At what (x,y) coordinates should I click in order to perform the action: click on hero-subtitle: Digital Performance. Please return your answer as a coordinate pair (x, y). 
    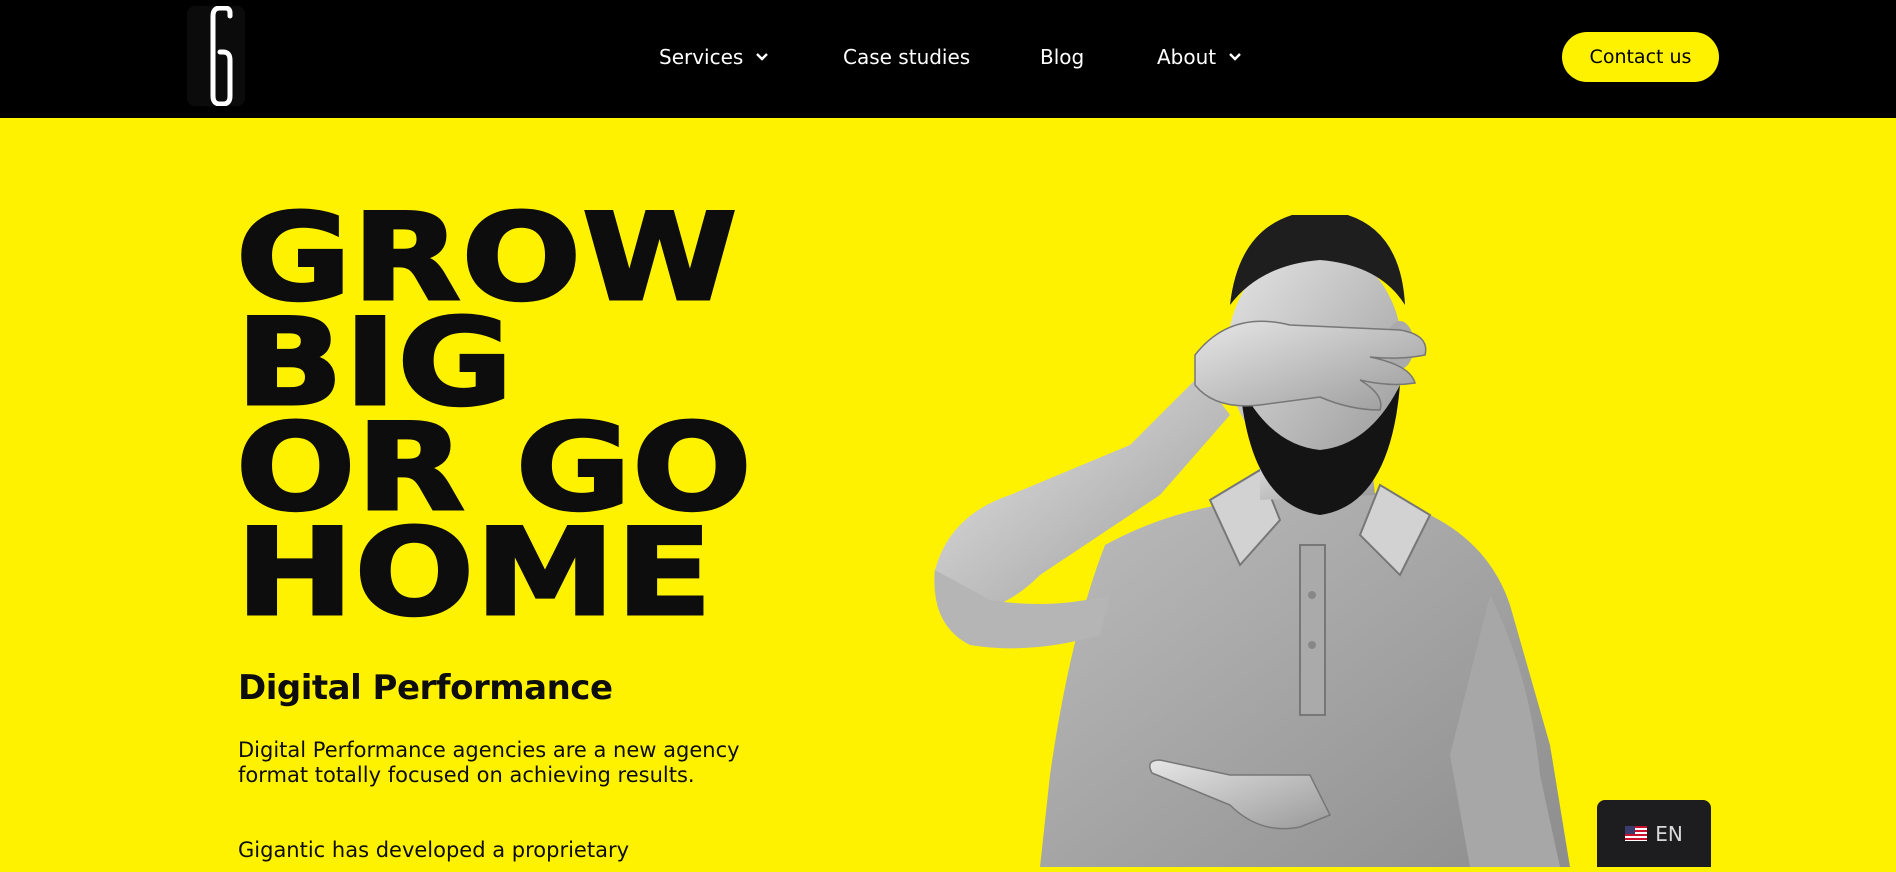
    Looking at the image, I should click on (425, 688).